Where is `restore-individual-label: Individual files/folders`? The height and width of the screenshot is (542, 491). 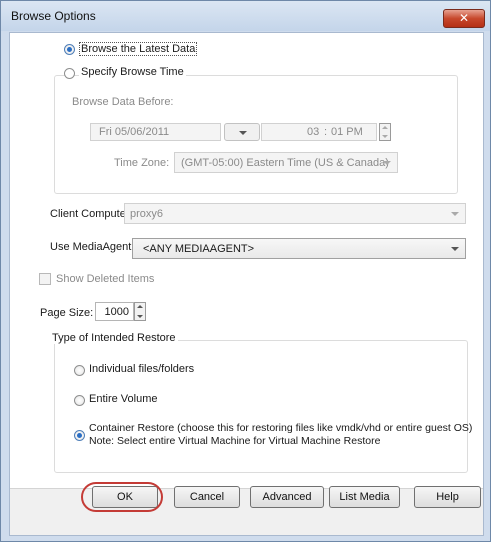 restore-individual-label: Individual files/folders is located at coordinates (141, 369).